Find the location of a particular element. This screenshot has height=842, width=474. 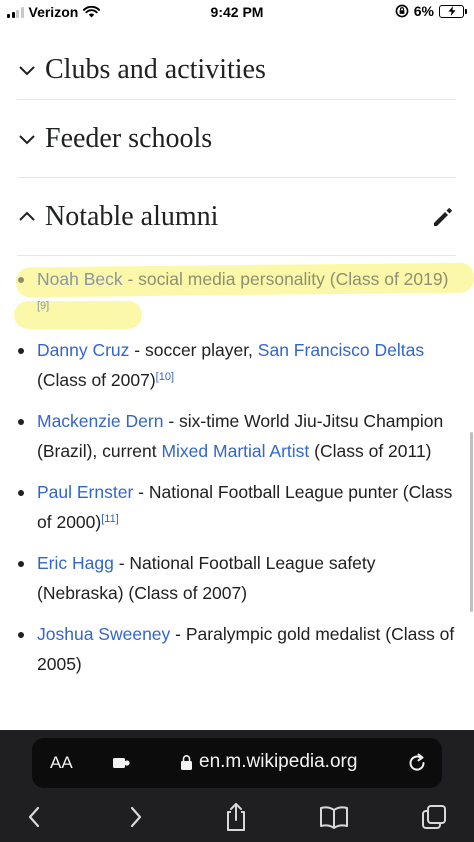

bottom-toolbar is located at coordinates (237, 817).